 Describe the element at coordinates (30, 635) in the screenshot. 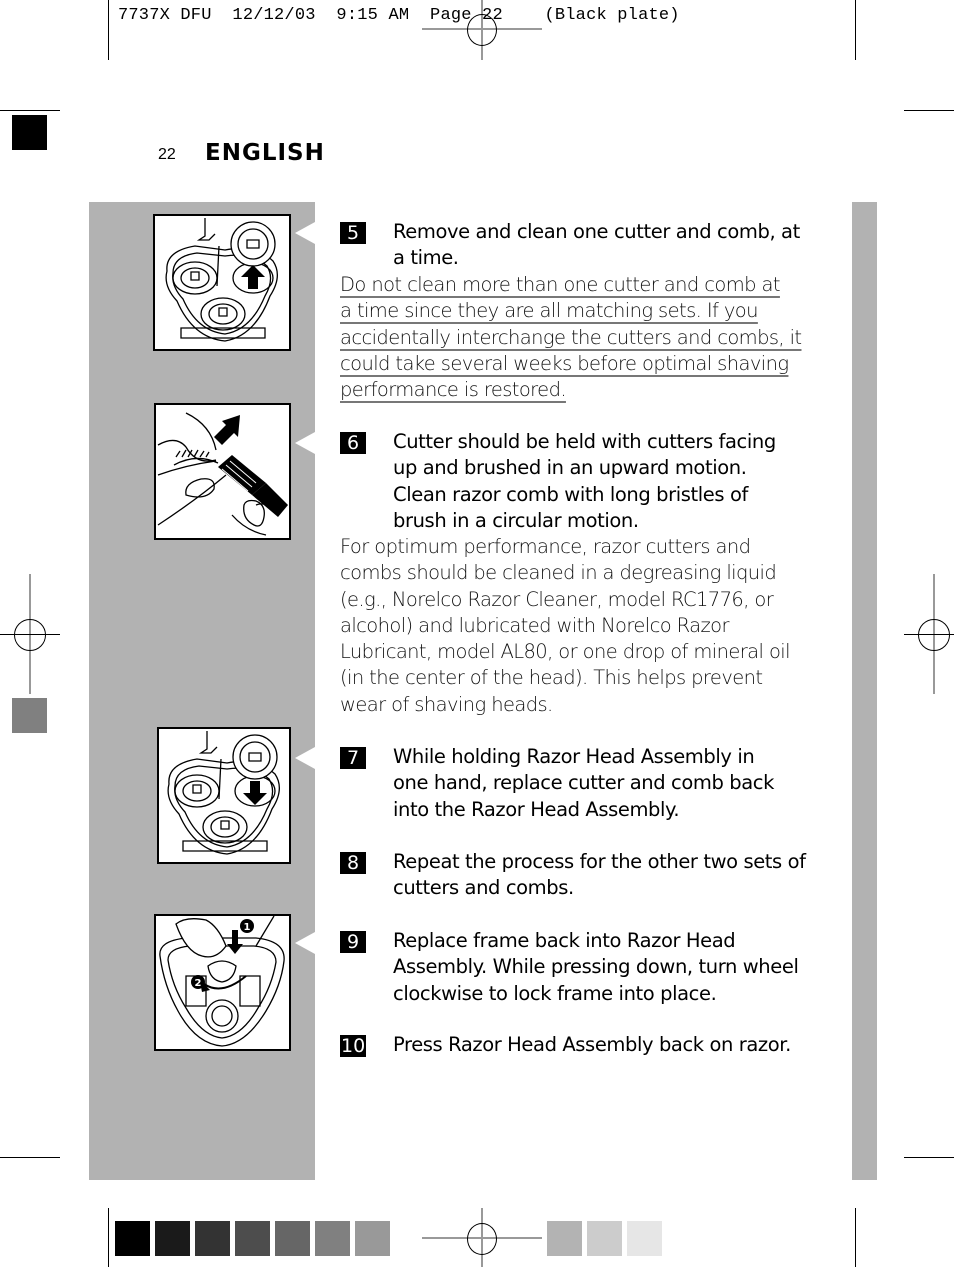

I see `registration-mark-left` at that location.